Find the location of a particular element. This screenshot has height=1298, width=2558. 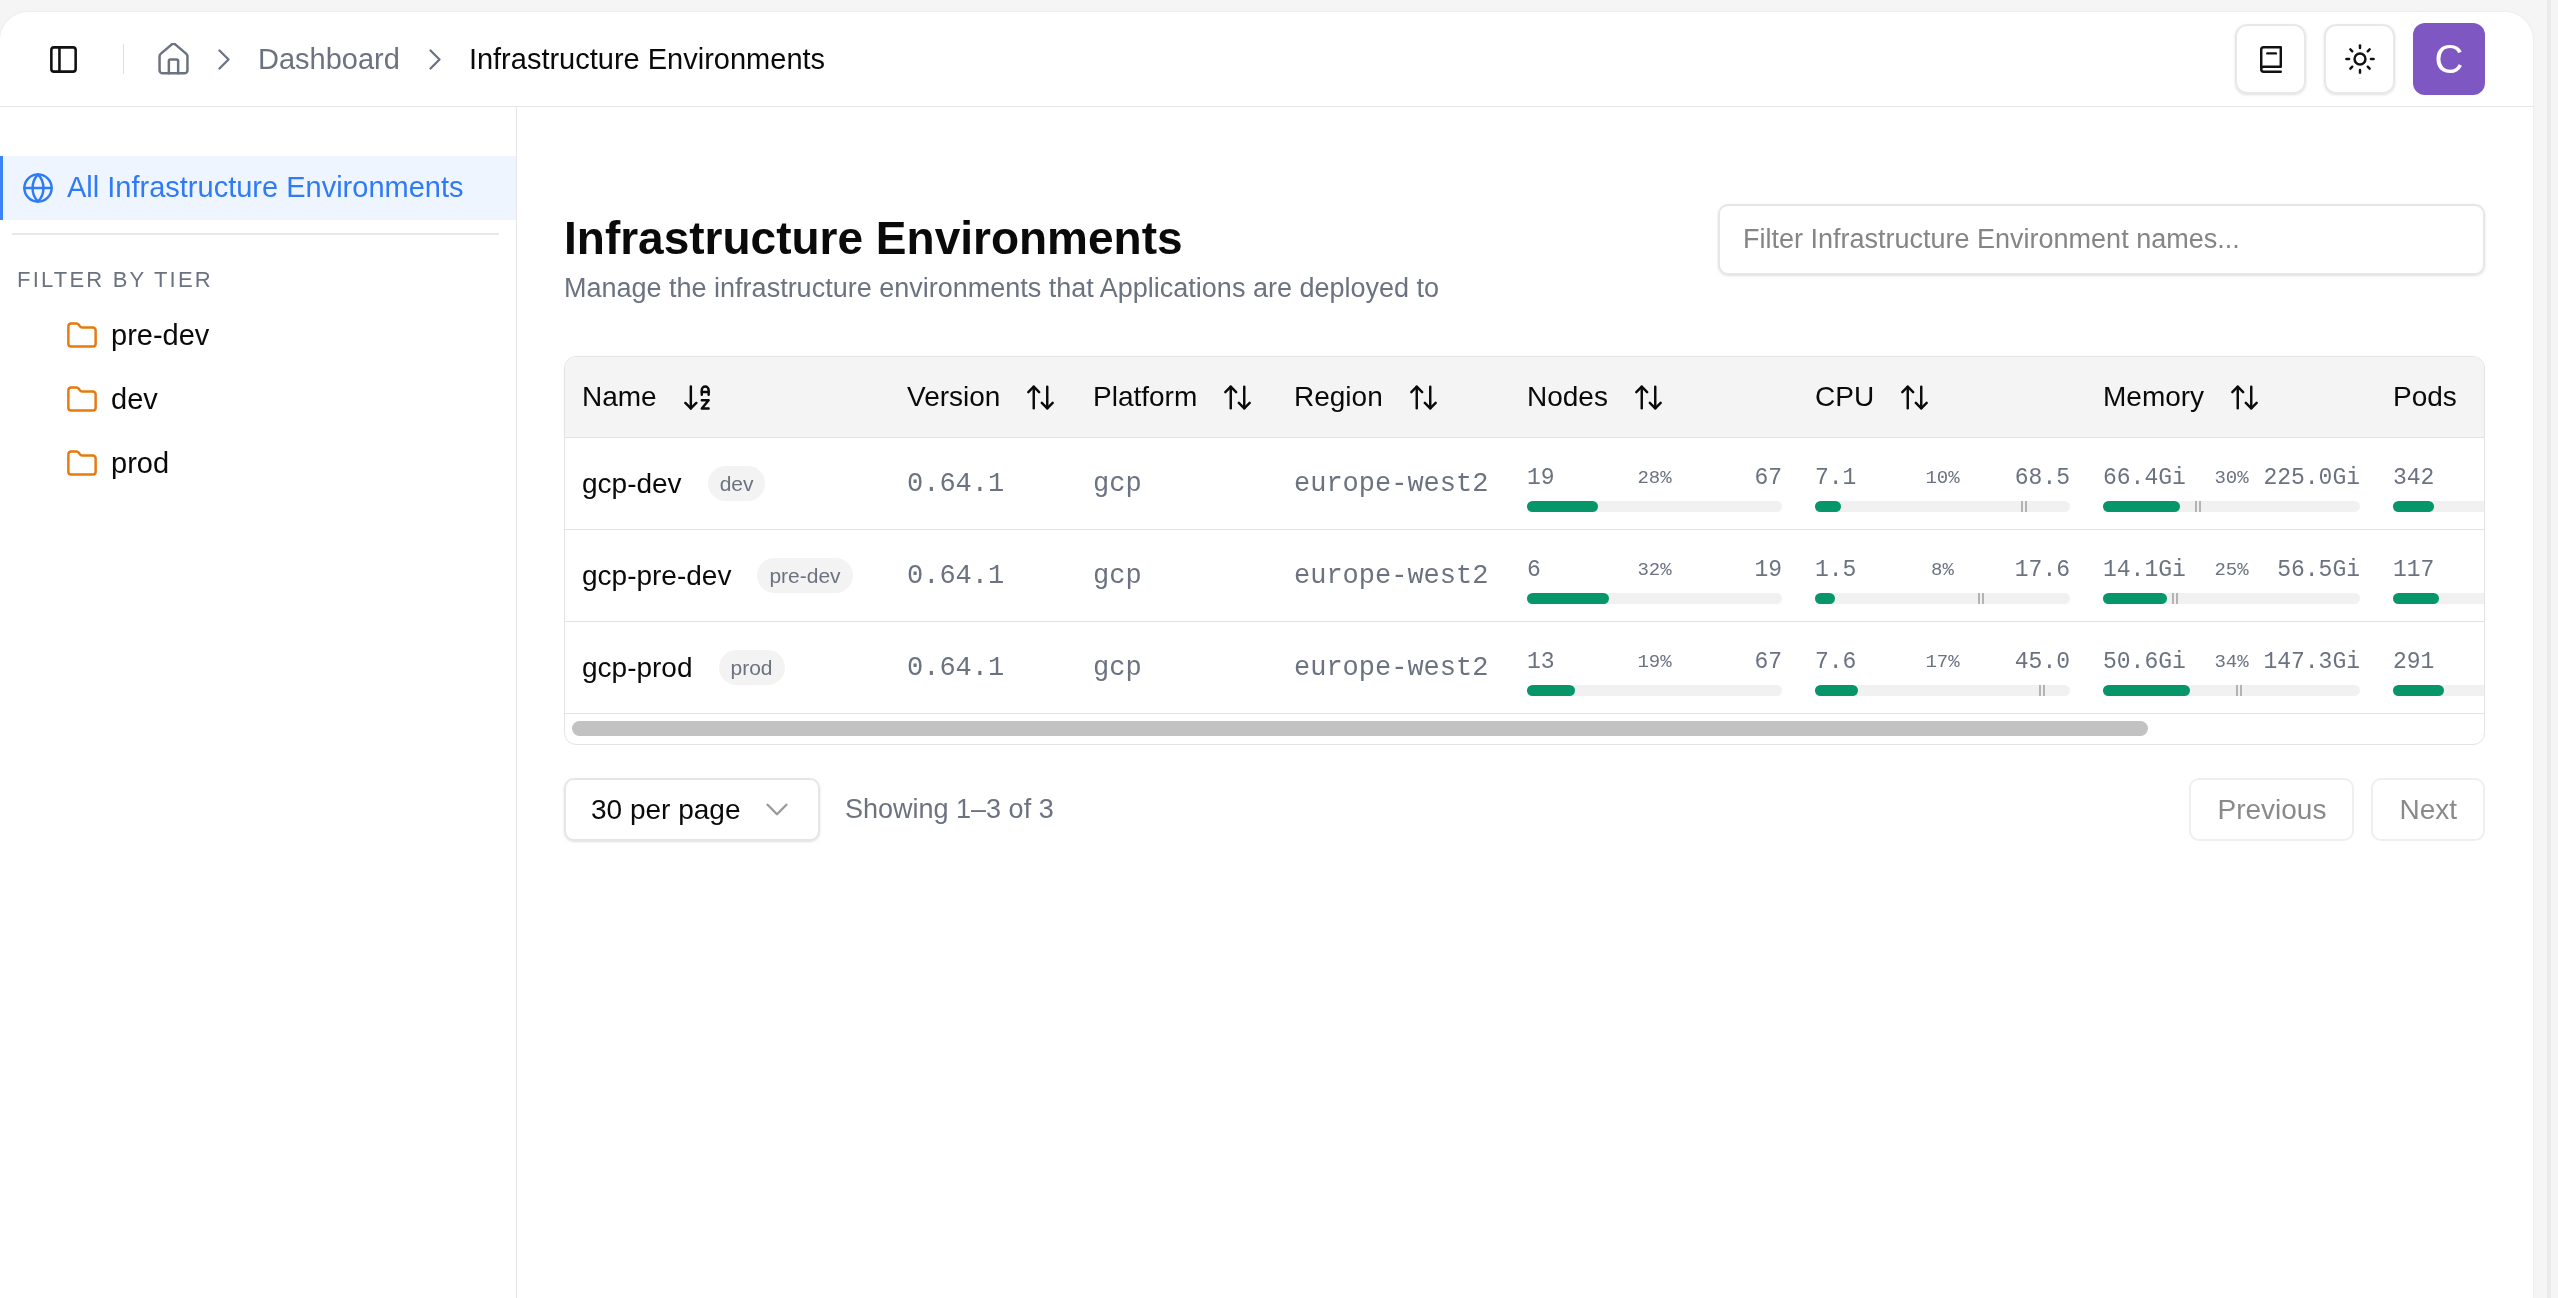

percent-value: 30% is located at coordinates (2231, 478).